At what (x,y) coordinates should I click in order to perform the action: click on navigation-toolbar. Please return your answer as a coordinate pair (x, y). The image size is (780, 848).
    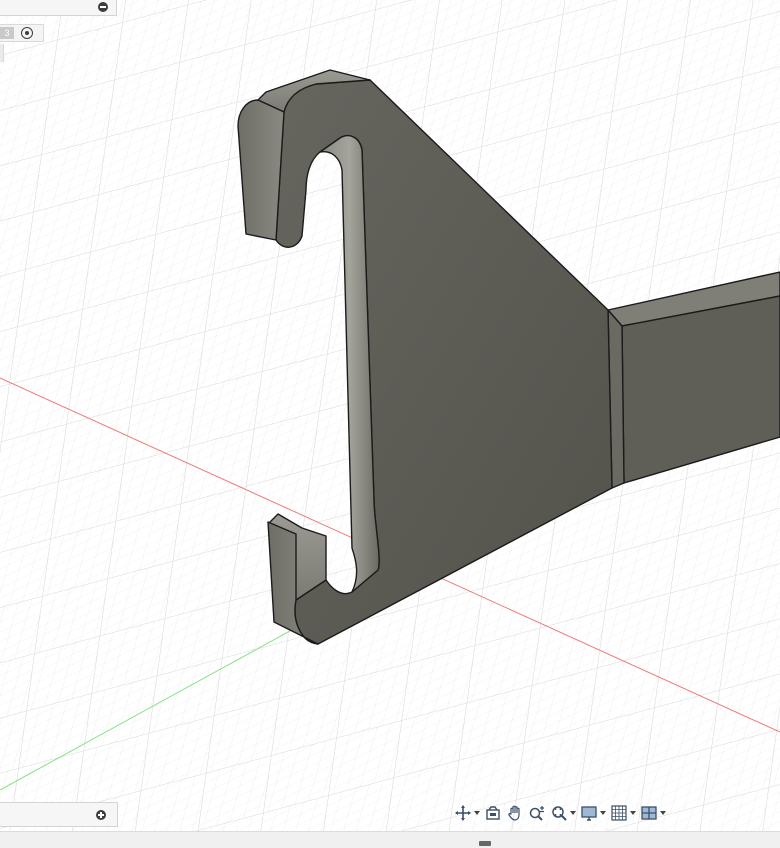
    Looking at the image, I should click on (560, 813).